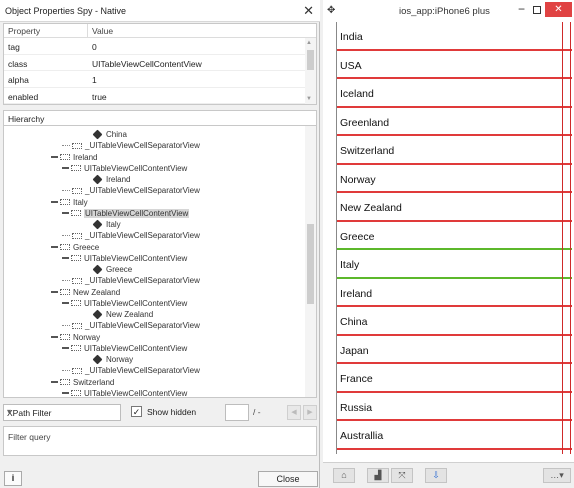 The width and height of the screenshot is (574, 488). Describe the element at coordinates (454, 150) in the screenshot. I see `table-cell: Switzerland` at that location.